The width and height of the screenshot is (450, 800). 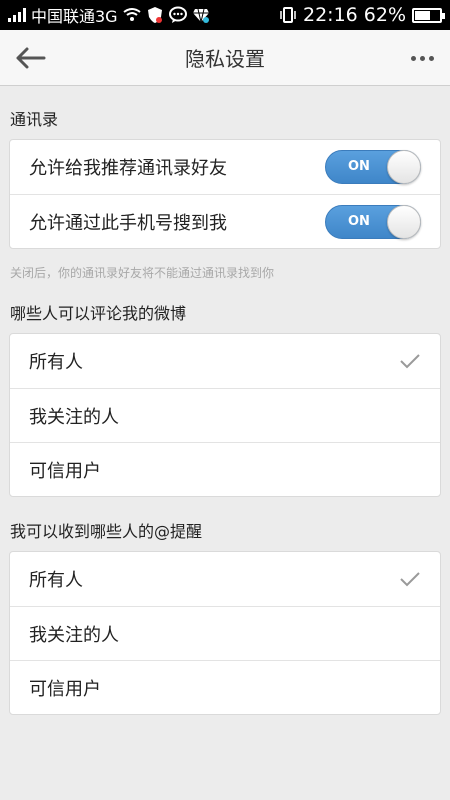 What do you see at coordinates (225, 687) in the screenshot?
I see `mentions-option-trusted: 可信用户` at bounding box center [225, 687].